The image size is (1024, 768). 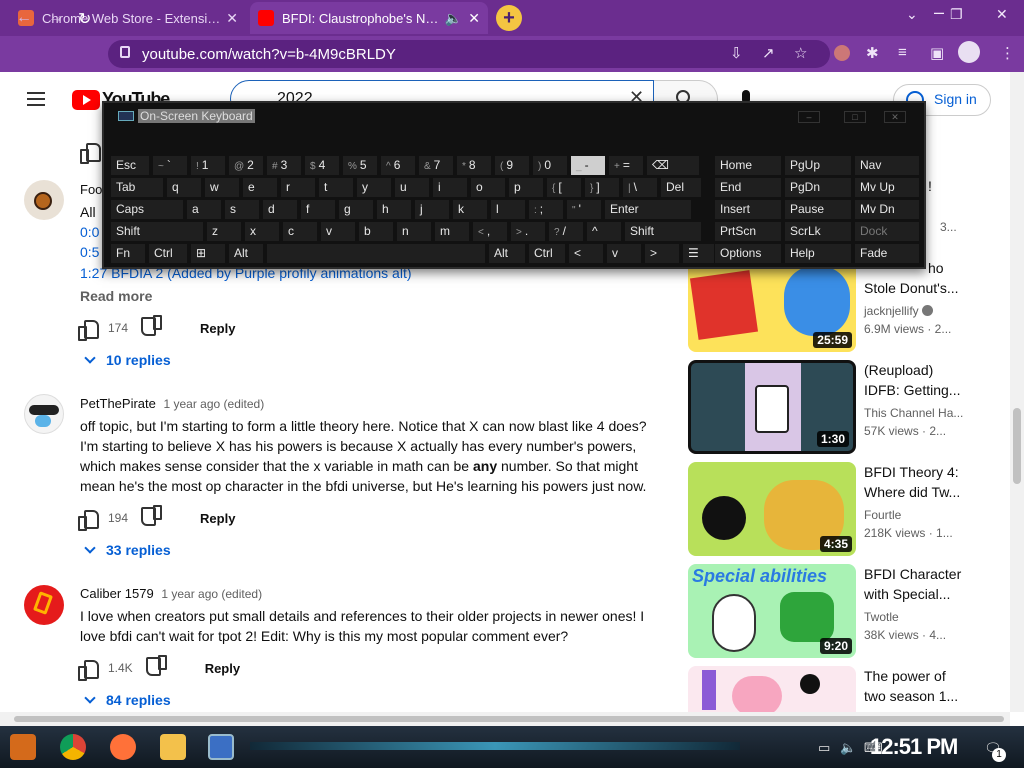 I want to click on horizontal-scrollbar-thumb, so click(x=509, y=719).